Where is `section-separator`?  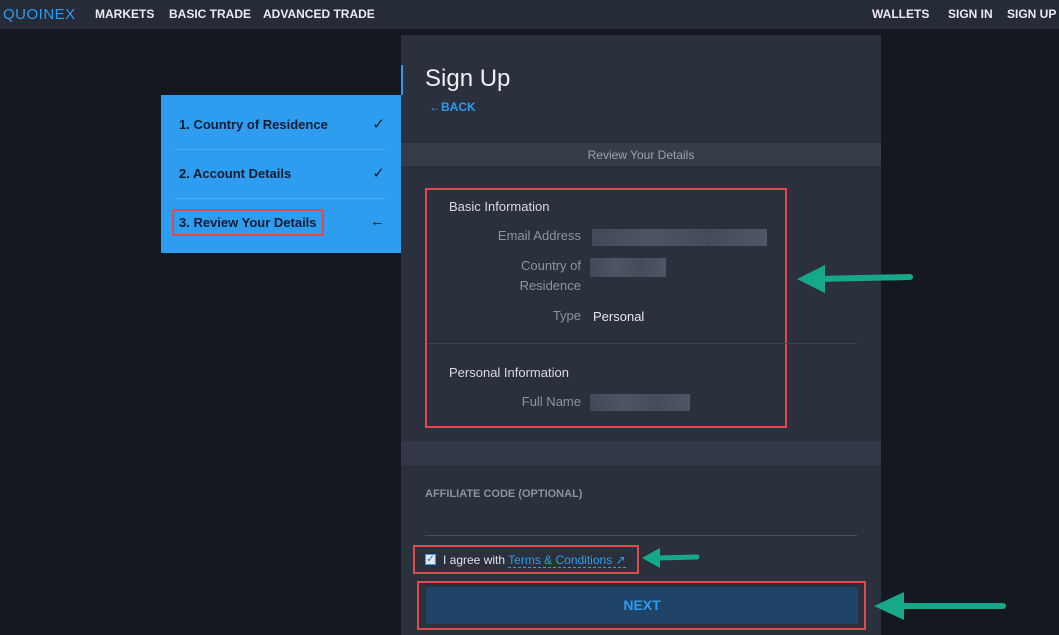 section-separator is located at coordinates (641, 453).